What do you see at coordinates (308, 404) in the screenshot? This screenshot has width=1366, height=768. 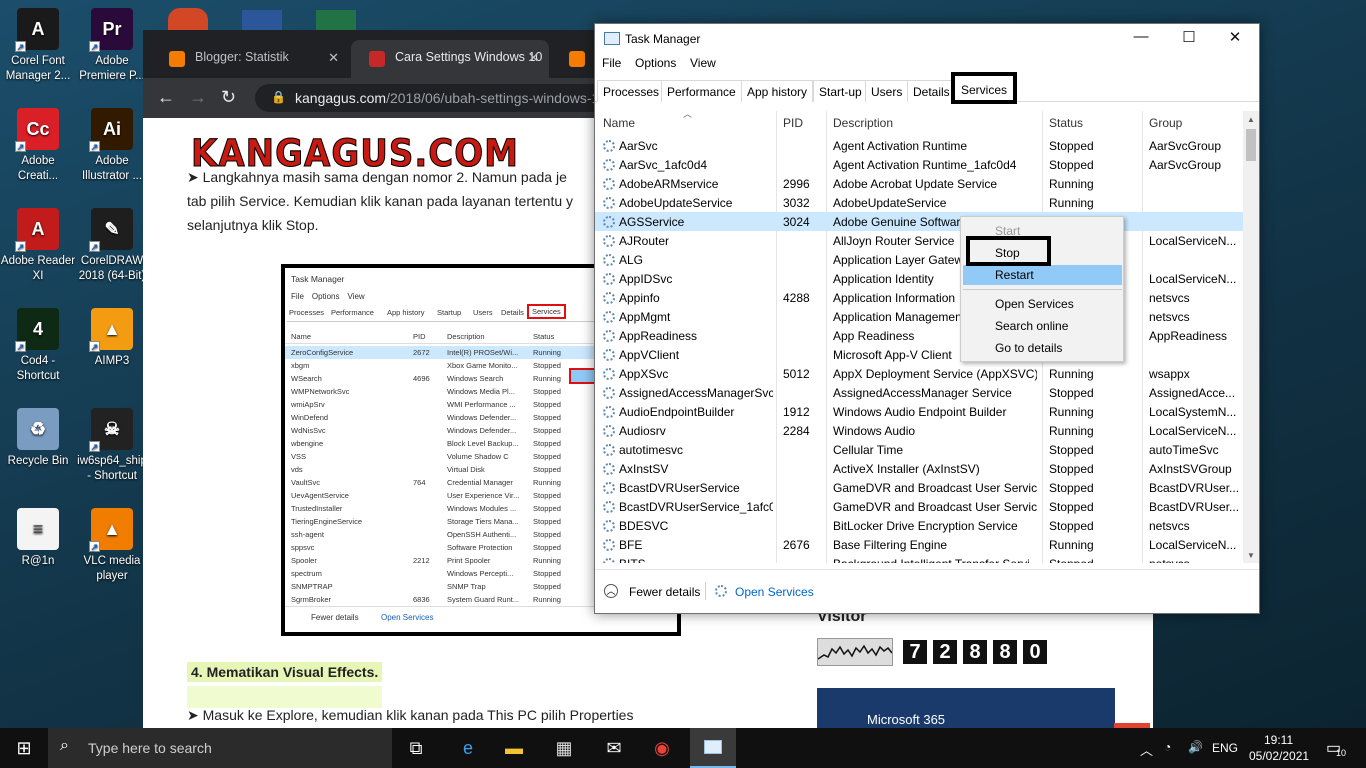 I see `embedded-cell: wmiApSrv` at bounding box center [308, 404].